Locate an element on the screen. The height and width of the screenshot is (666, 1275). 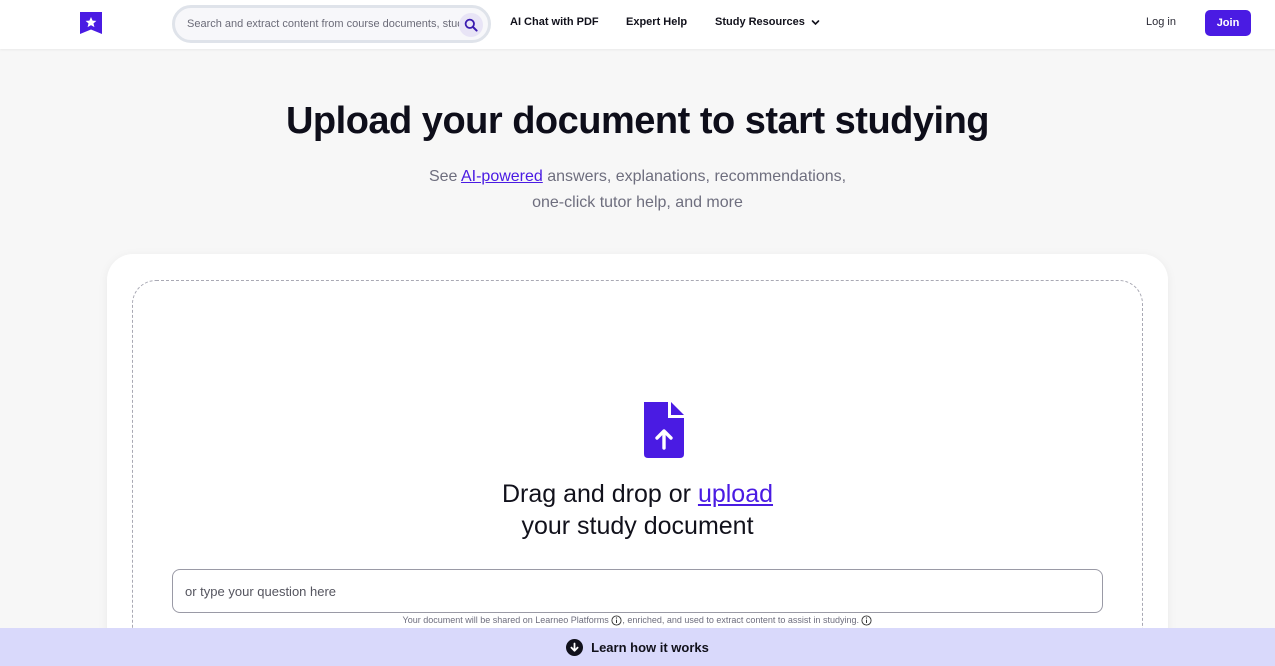
search-box is located at coordinates (331, 24).